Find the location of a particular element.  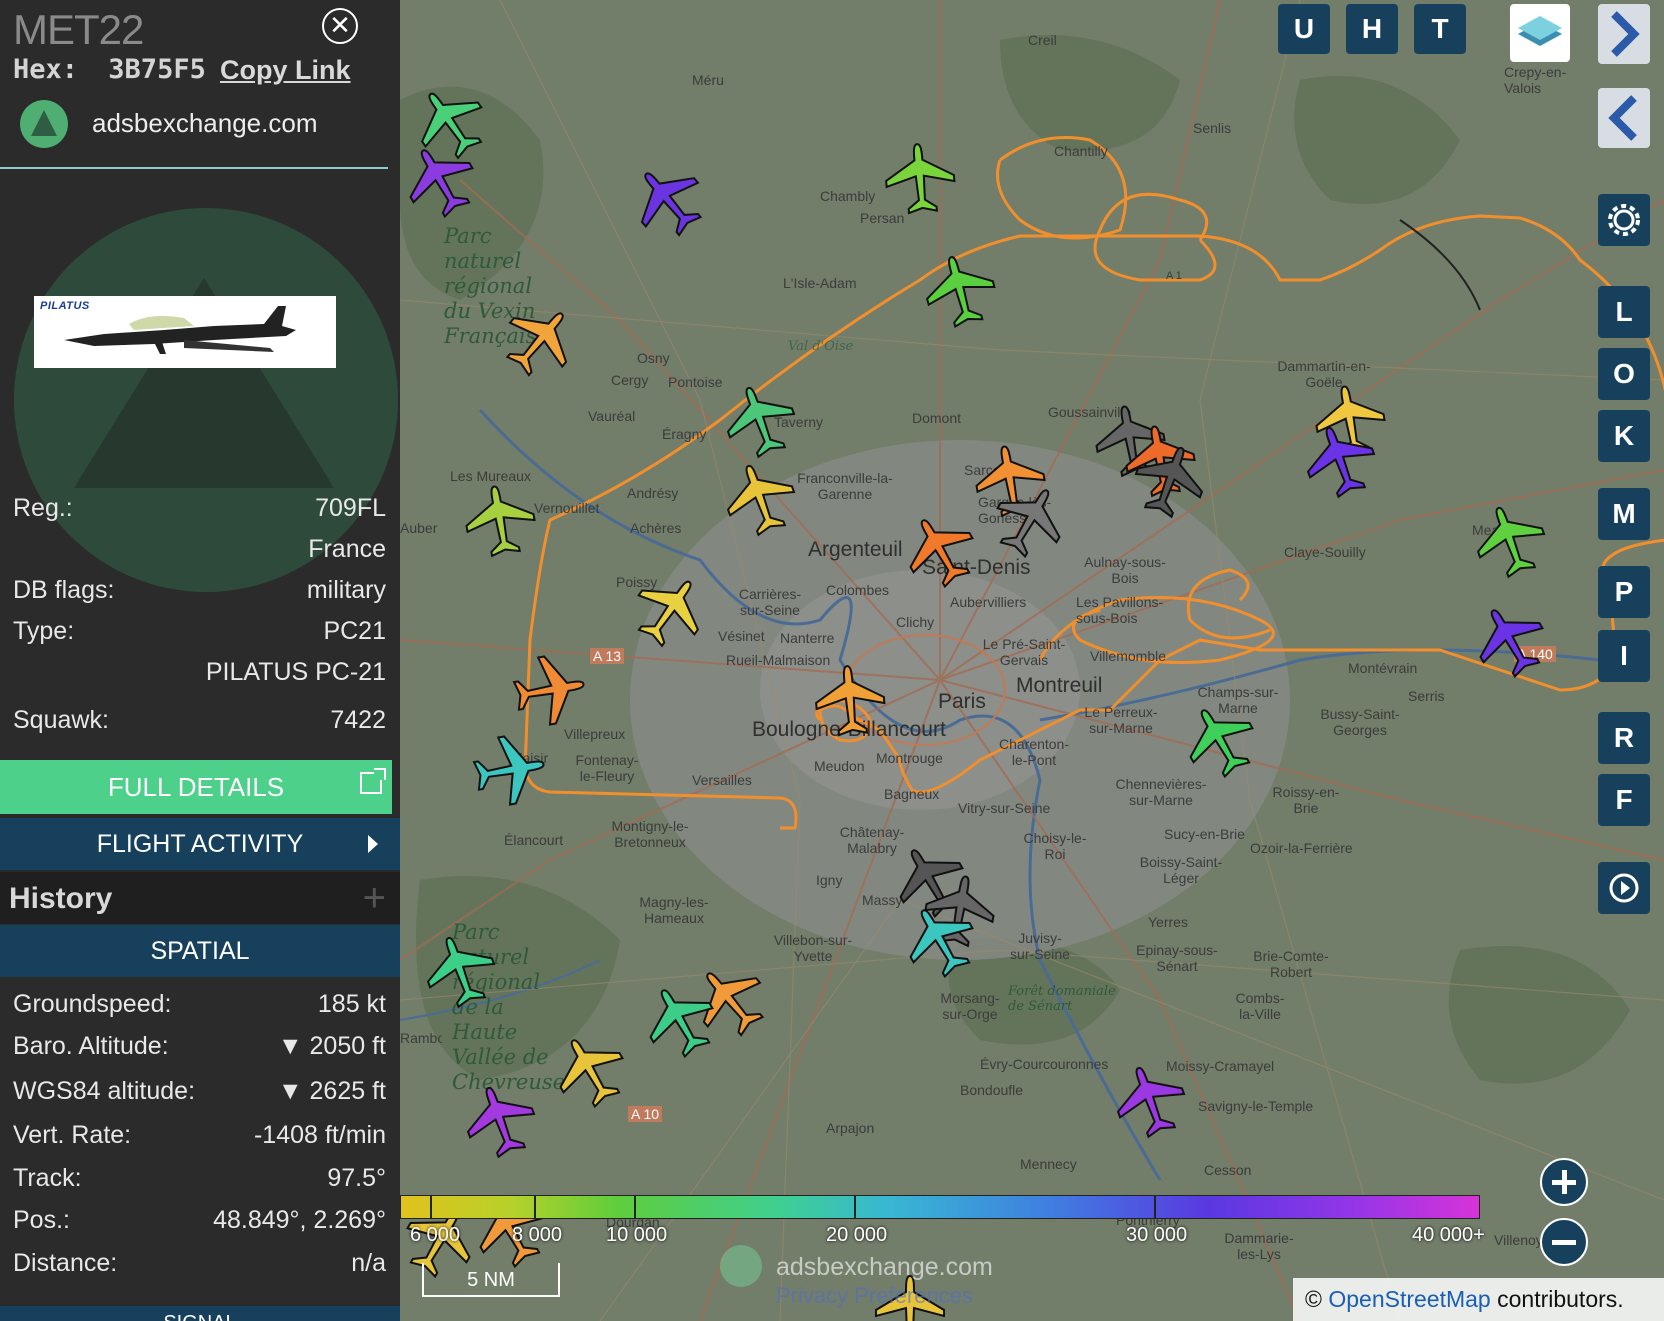

town-label: Domont is located at coordinates (937, 418).